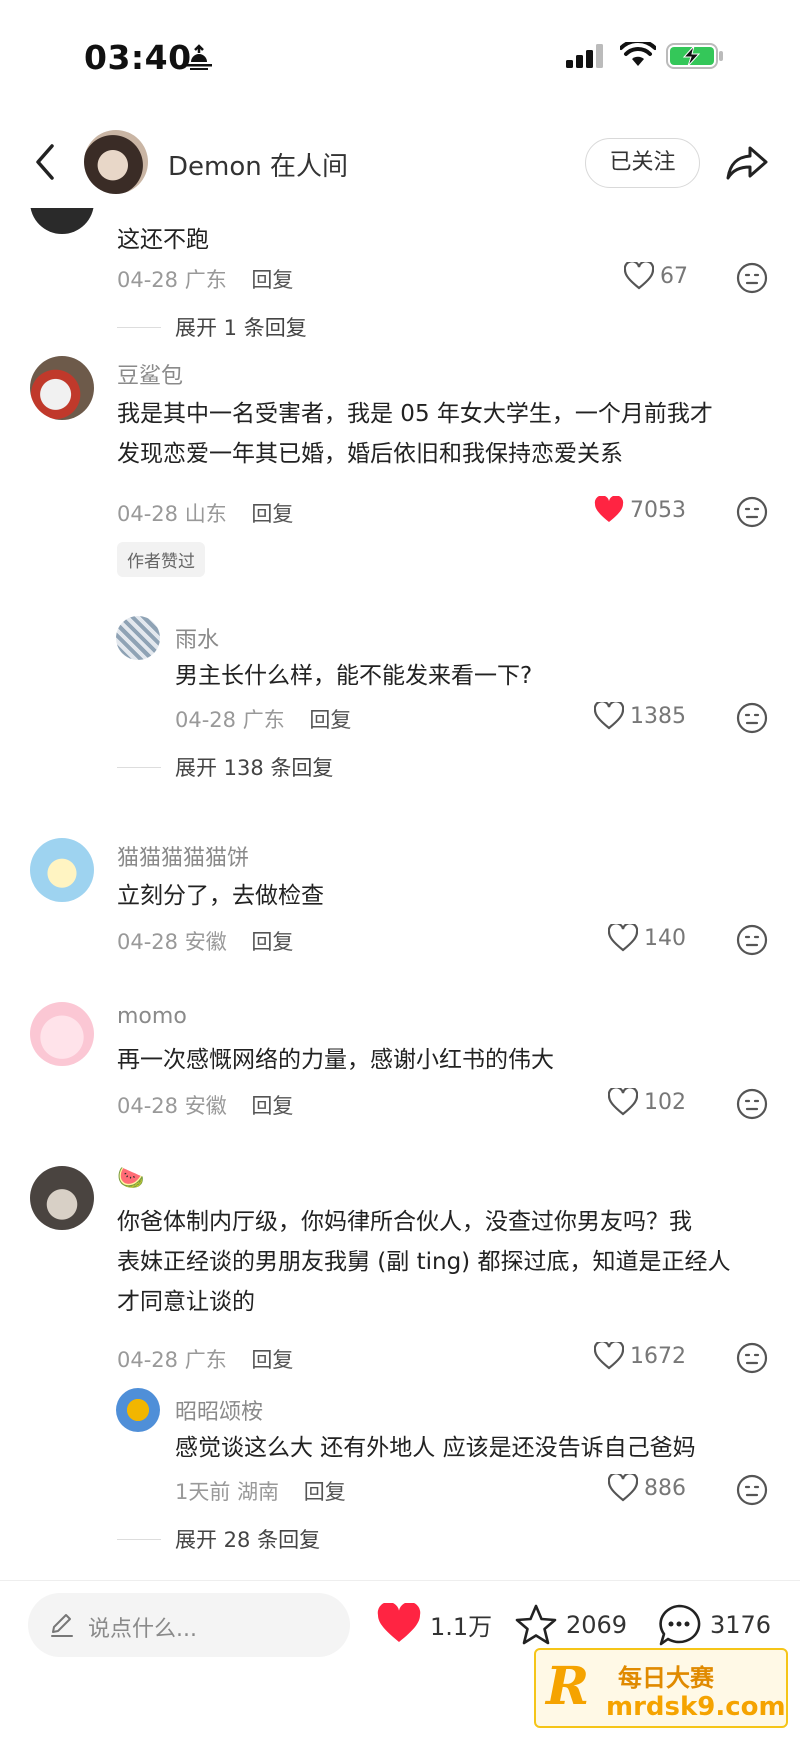 Image resolution: width=800 pixels, height=1738 pixels. What do you see at coordinates (747, 163) in the screenshot?
I see `share-icon` at bounding box center [747, 163].